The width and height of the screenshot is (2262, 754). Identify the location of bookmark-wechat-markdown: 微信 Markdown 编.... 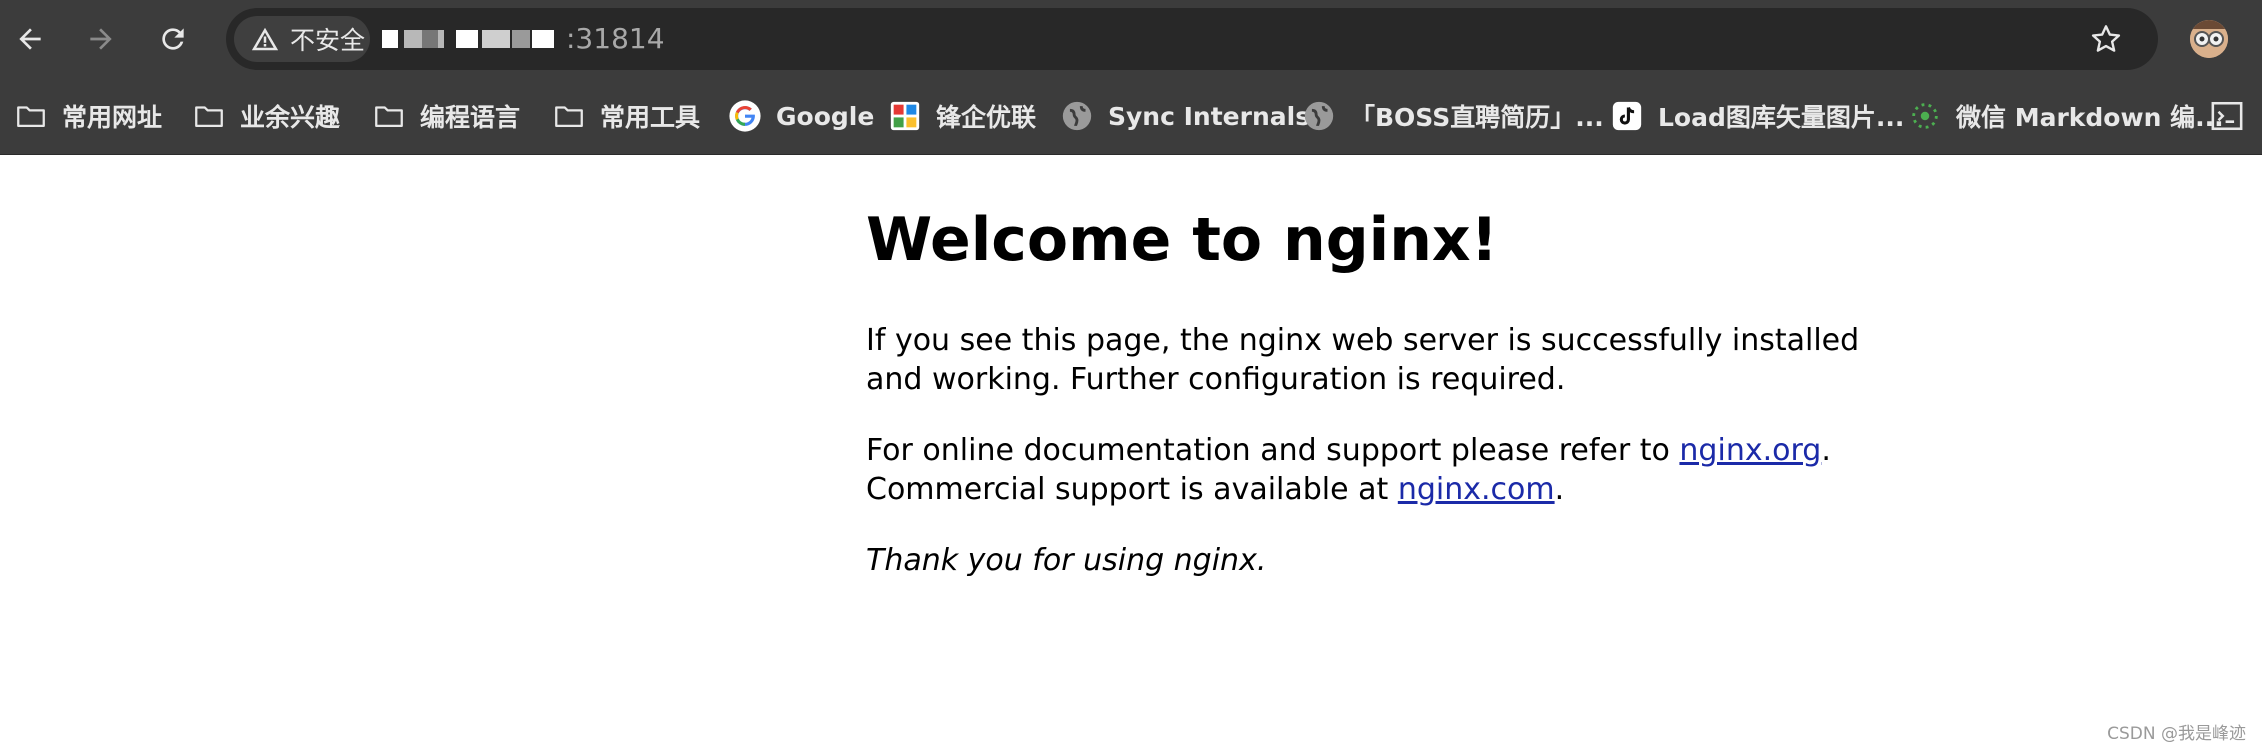
(2066, 116).